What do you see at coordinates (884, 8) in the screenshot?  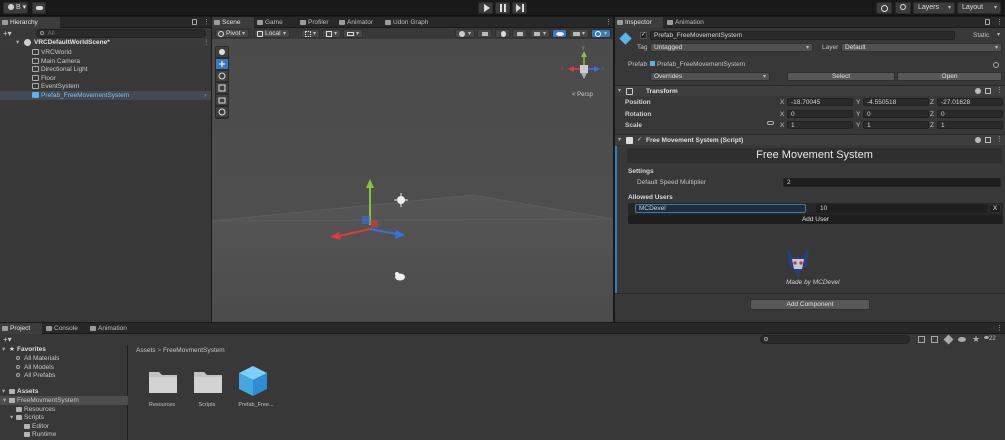 I see `history-button` at bounding box center [884, 8].